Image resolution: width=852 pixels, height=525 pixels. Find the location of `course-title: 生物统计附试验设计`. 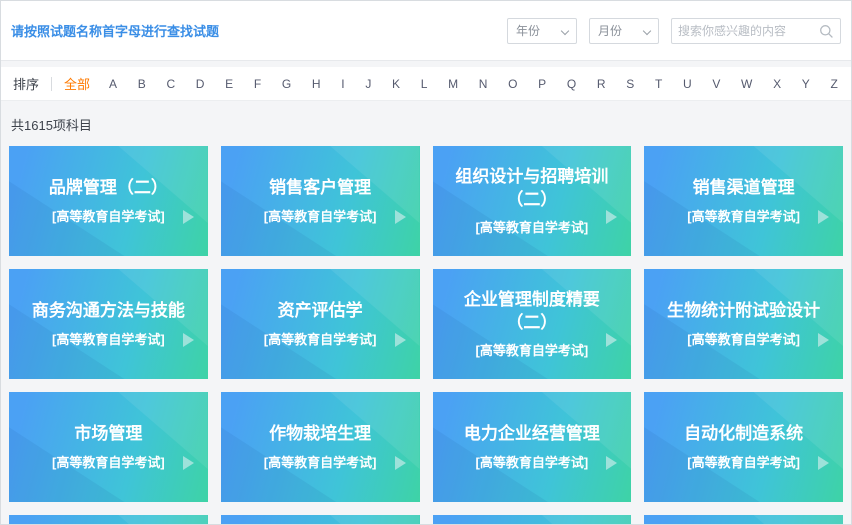

course-title: 生物统计附试验设计 is located at coordinates (744, 311).